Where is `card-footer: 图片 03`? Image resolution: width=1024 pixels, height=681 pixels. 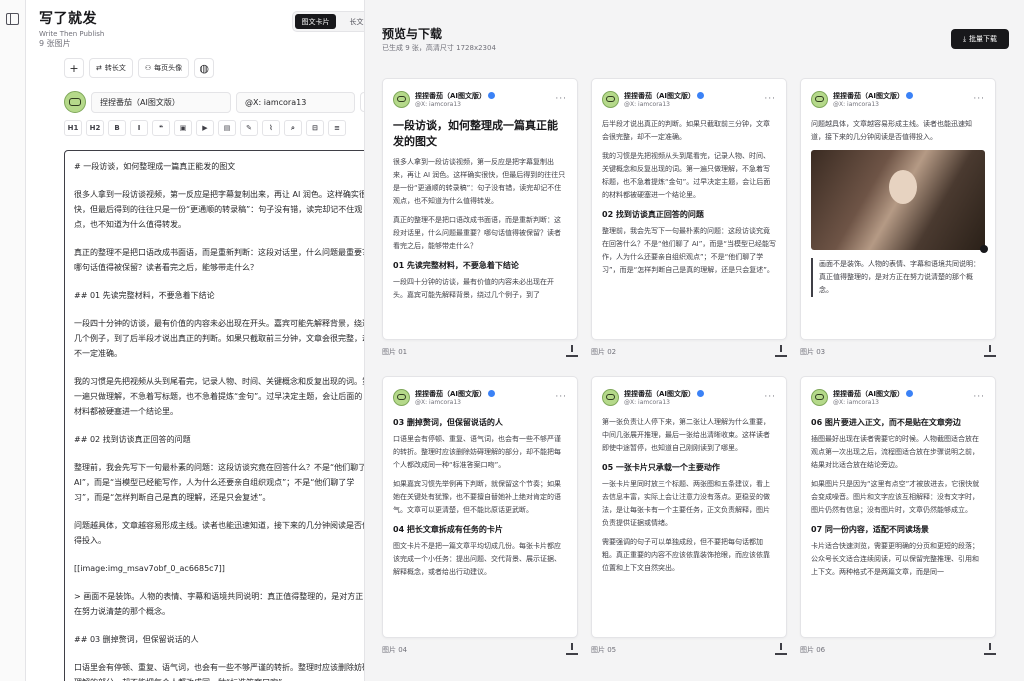
card-footer: 图片 03 is located at coordinates (898, 352).